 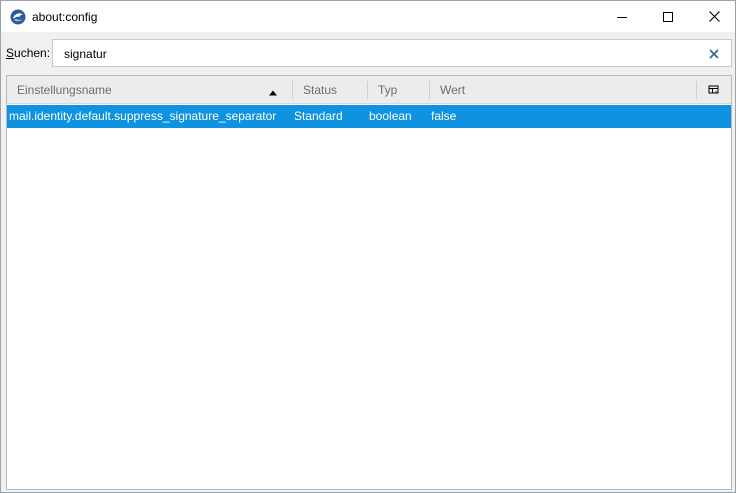 I want to click on search-label: Suchen:, so click(x=28, y=53).